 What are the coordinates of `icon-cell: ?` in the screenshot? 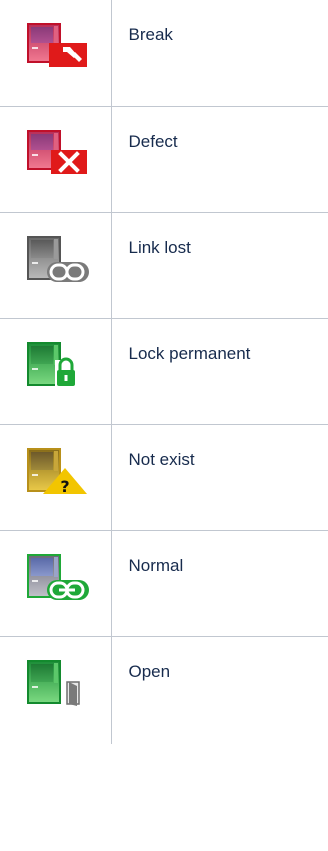 It's located at (56, 477).